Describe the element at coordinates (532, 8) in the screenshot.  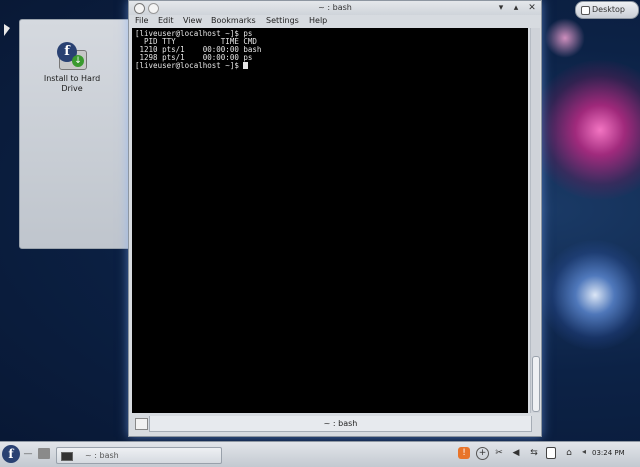
I see `close-button: ✕` at that location.